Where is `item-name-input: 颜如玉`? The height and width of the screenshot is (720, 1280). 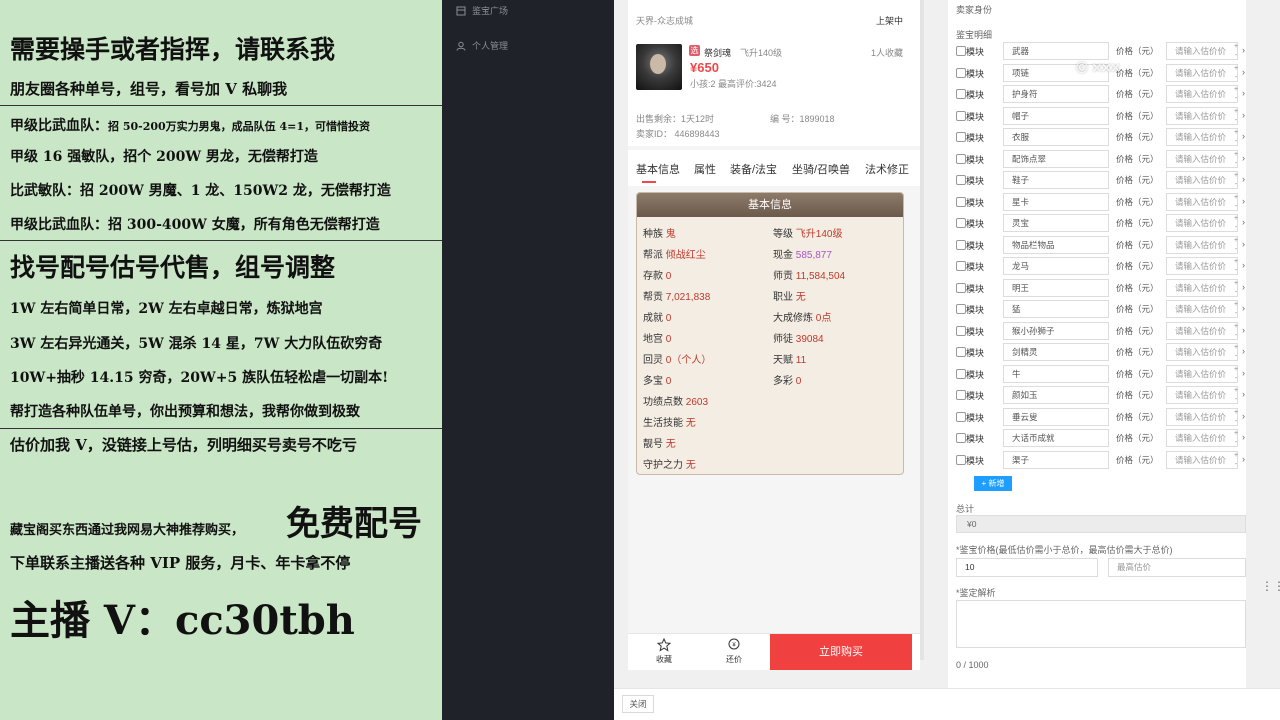 item-name-input: 颜如玉 is located at coordinates (1056, 395).